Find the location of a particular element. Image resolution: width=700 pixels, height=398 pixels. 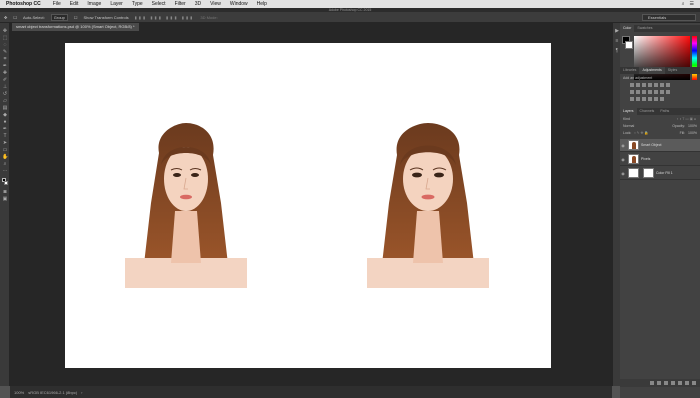

system-tray: ⌕ ☰ is located at coordinates (688, 4).